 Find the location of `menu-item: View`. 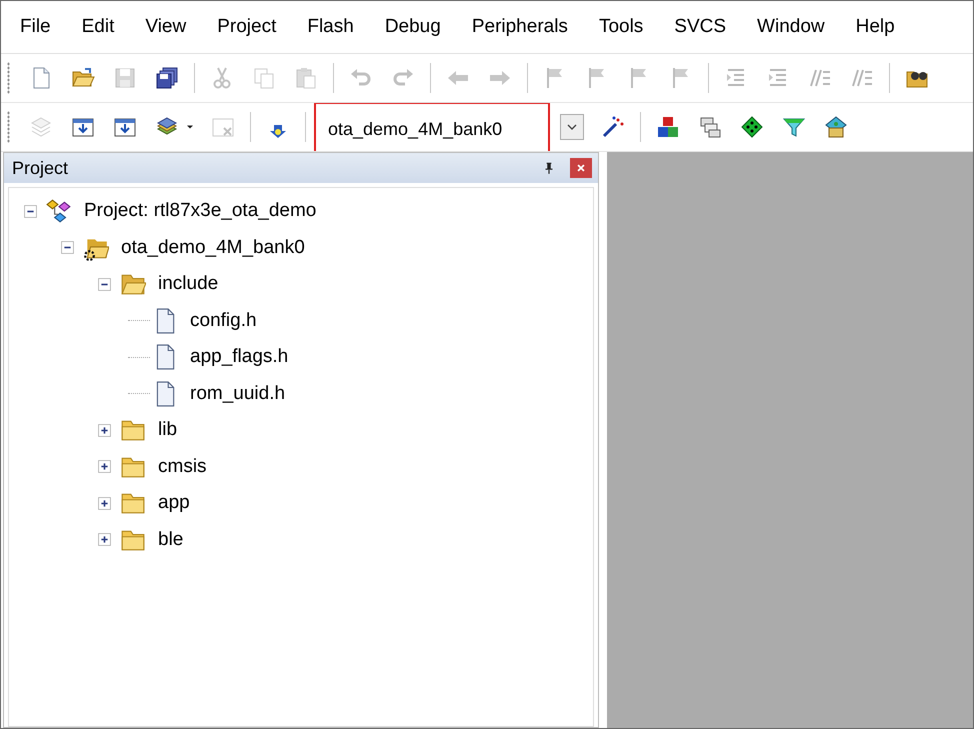

menu-item: View is located at coordinates (166, 27).